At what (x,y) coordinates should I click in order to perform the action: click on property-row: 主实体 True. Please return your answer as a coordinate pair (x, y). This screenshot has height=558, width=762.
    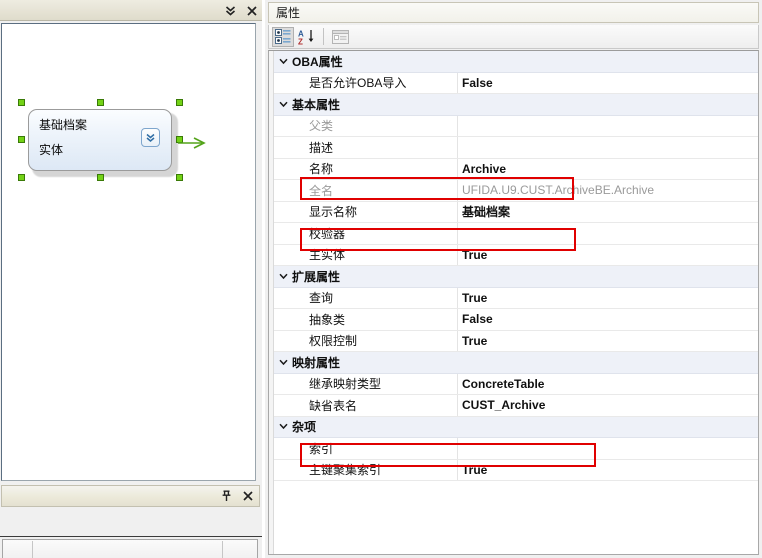
    Looking at the image, I should click on (516, 255).